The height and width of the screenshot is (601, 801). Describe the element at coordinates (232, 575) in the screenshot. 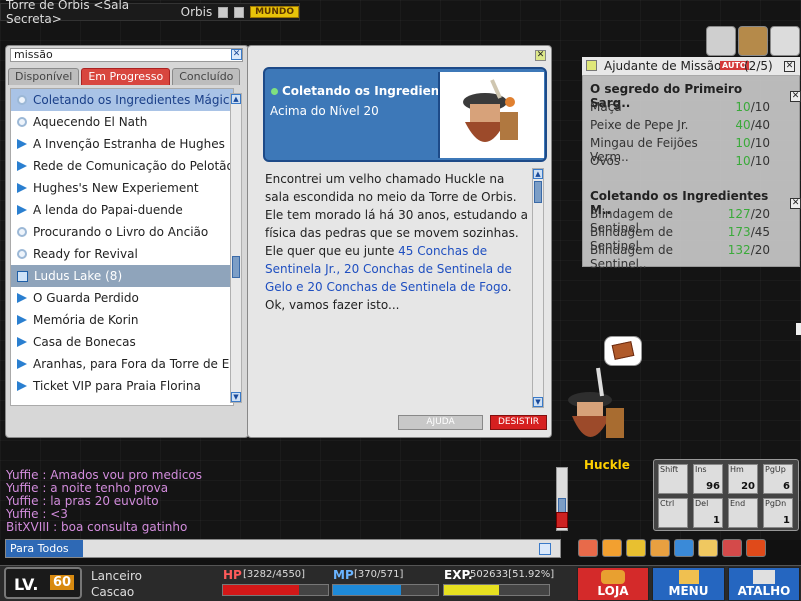

I see `hp-label: HP` at that location.